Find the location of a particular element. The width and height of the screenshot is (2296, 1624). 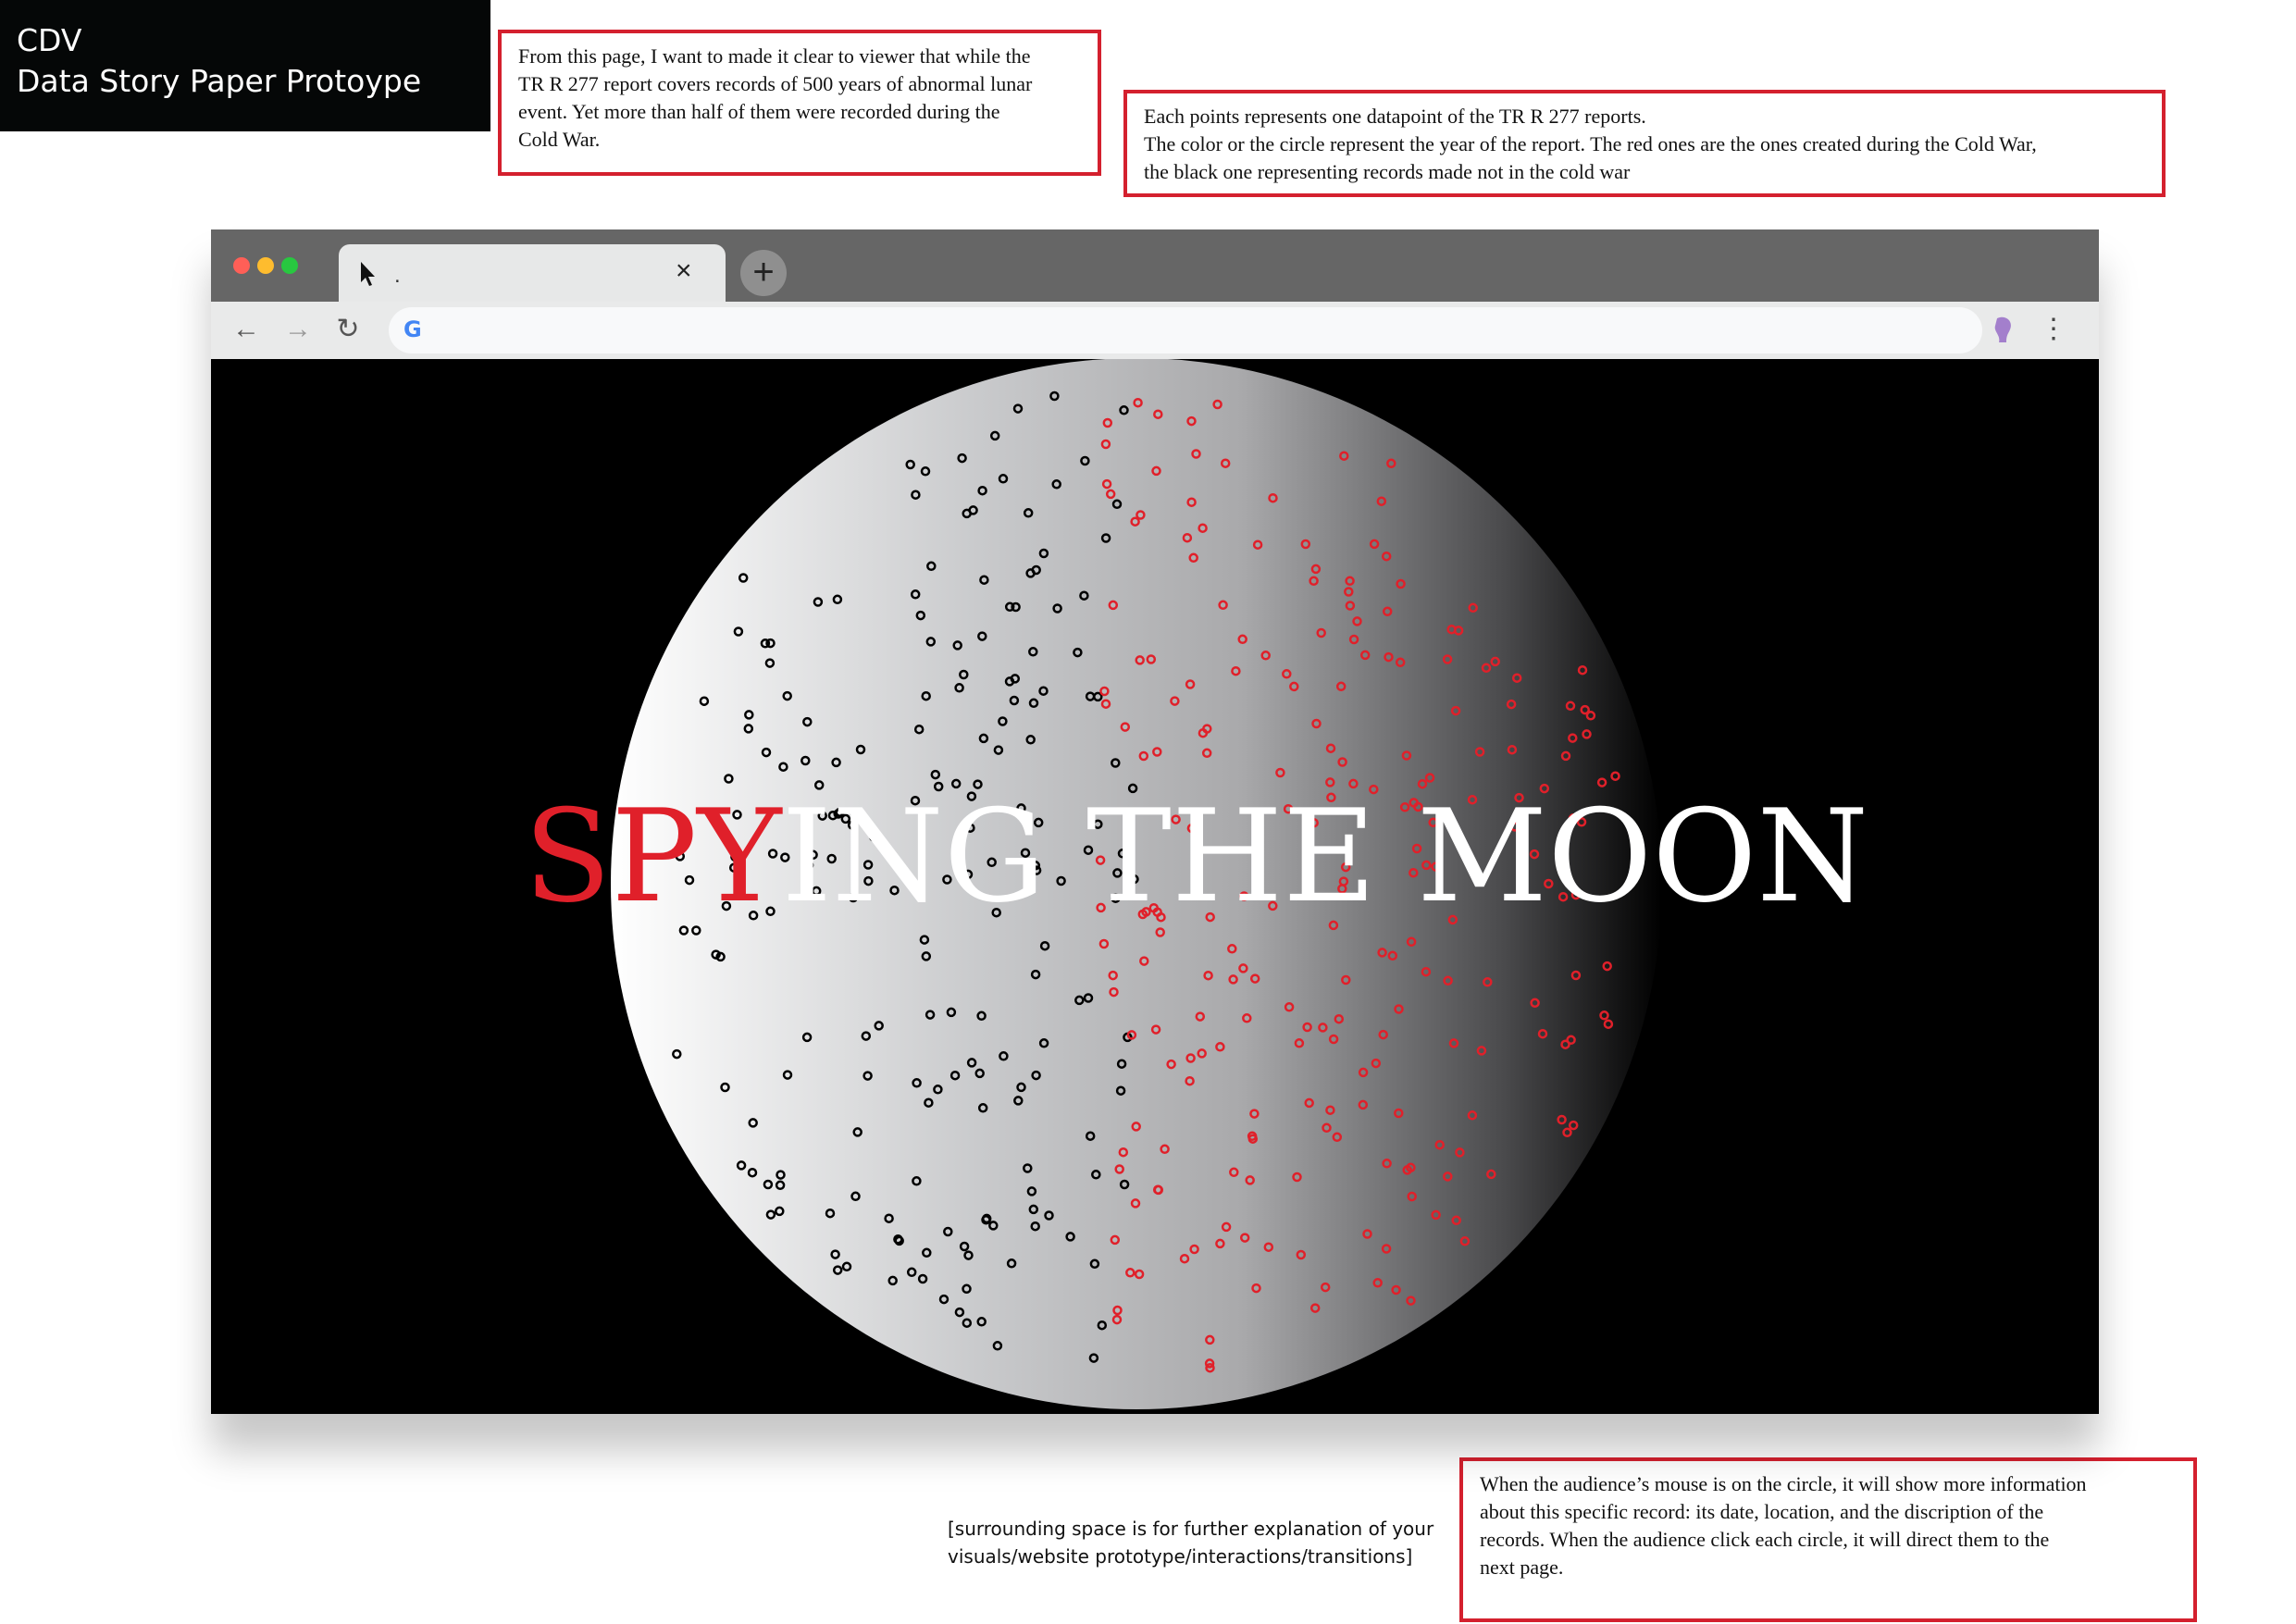

forward-button: → is located at coordinates (298, 329).